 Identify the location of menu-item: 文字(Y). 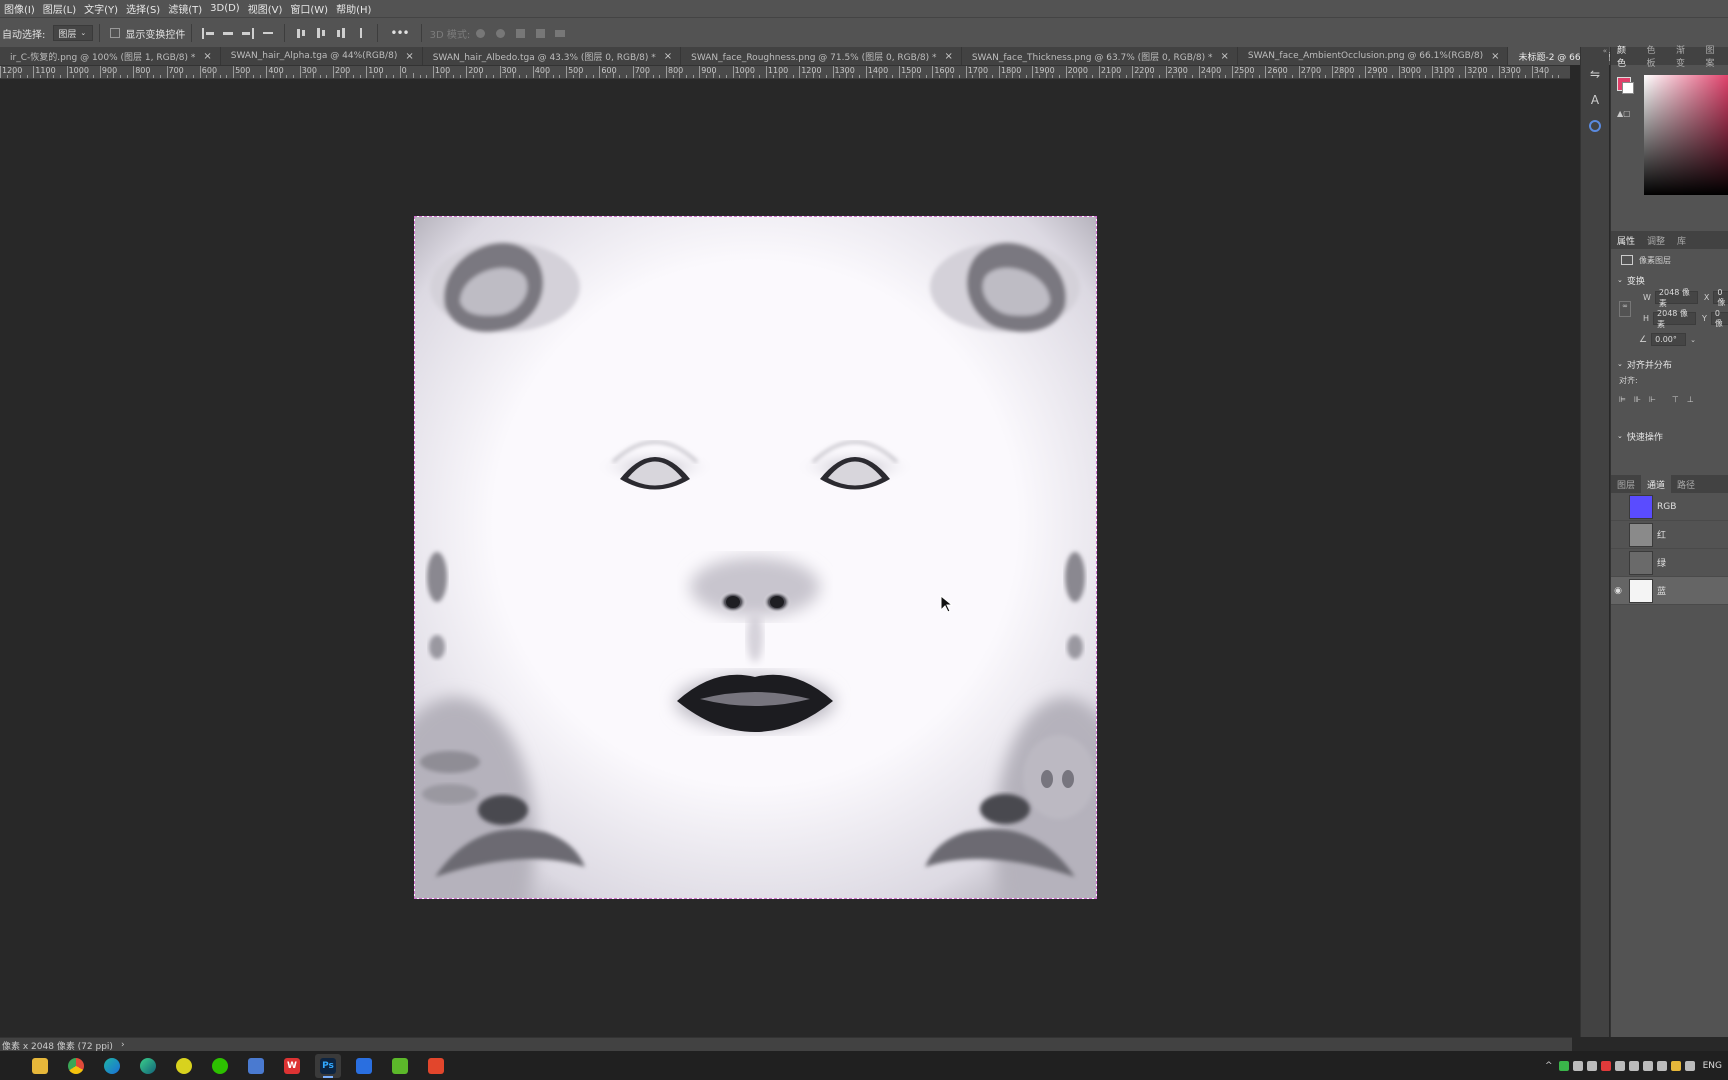
(101, 8).